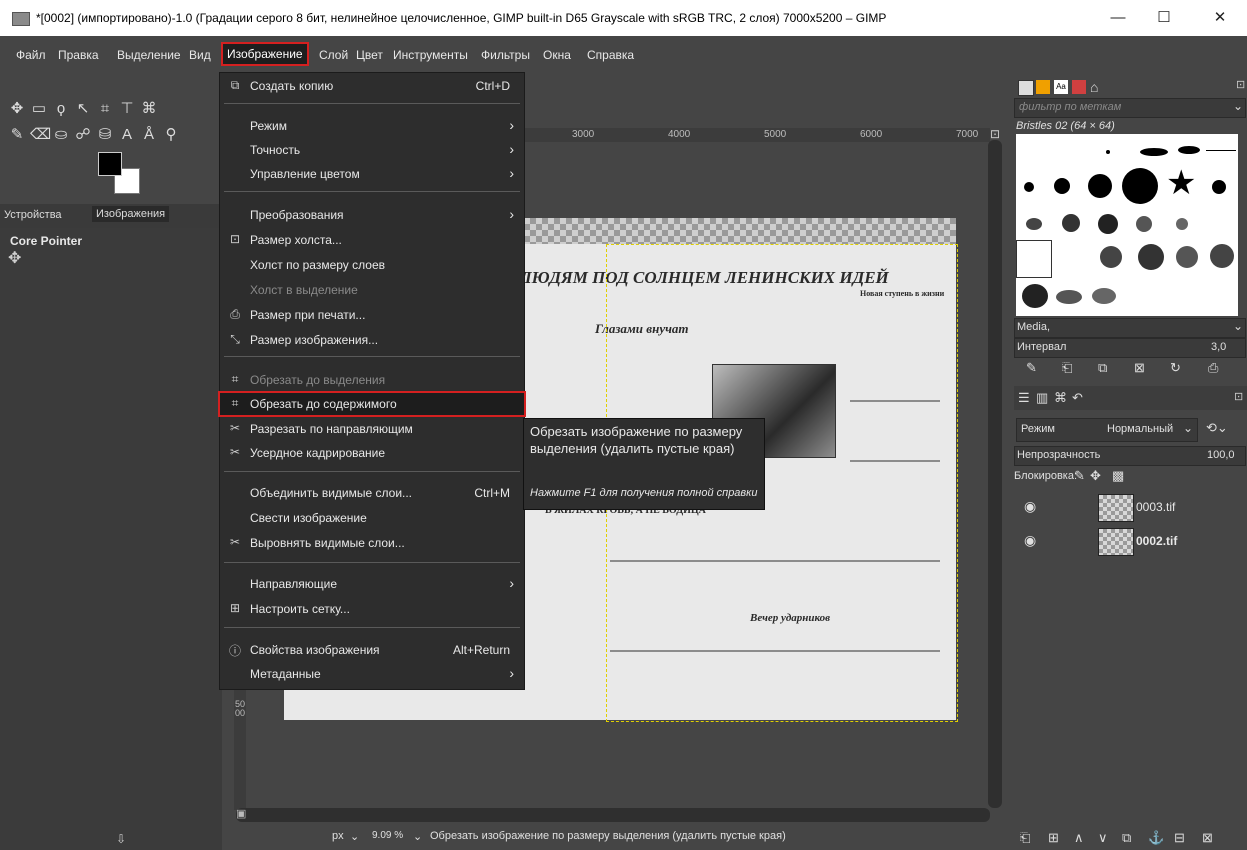 This screenshot has width=1247, height=850. I want to click on layer-mode-select: Режим Нормальный ⌄, so click(1107, 430).